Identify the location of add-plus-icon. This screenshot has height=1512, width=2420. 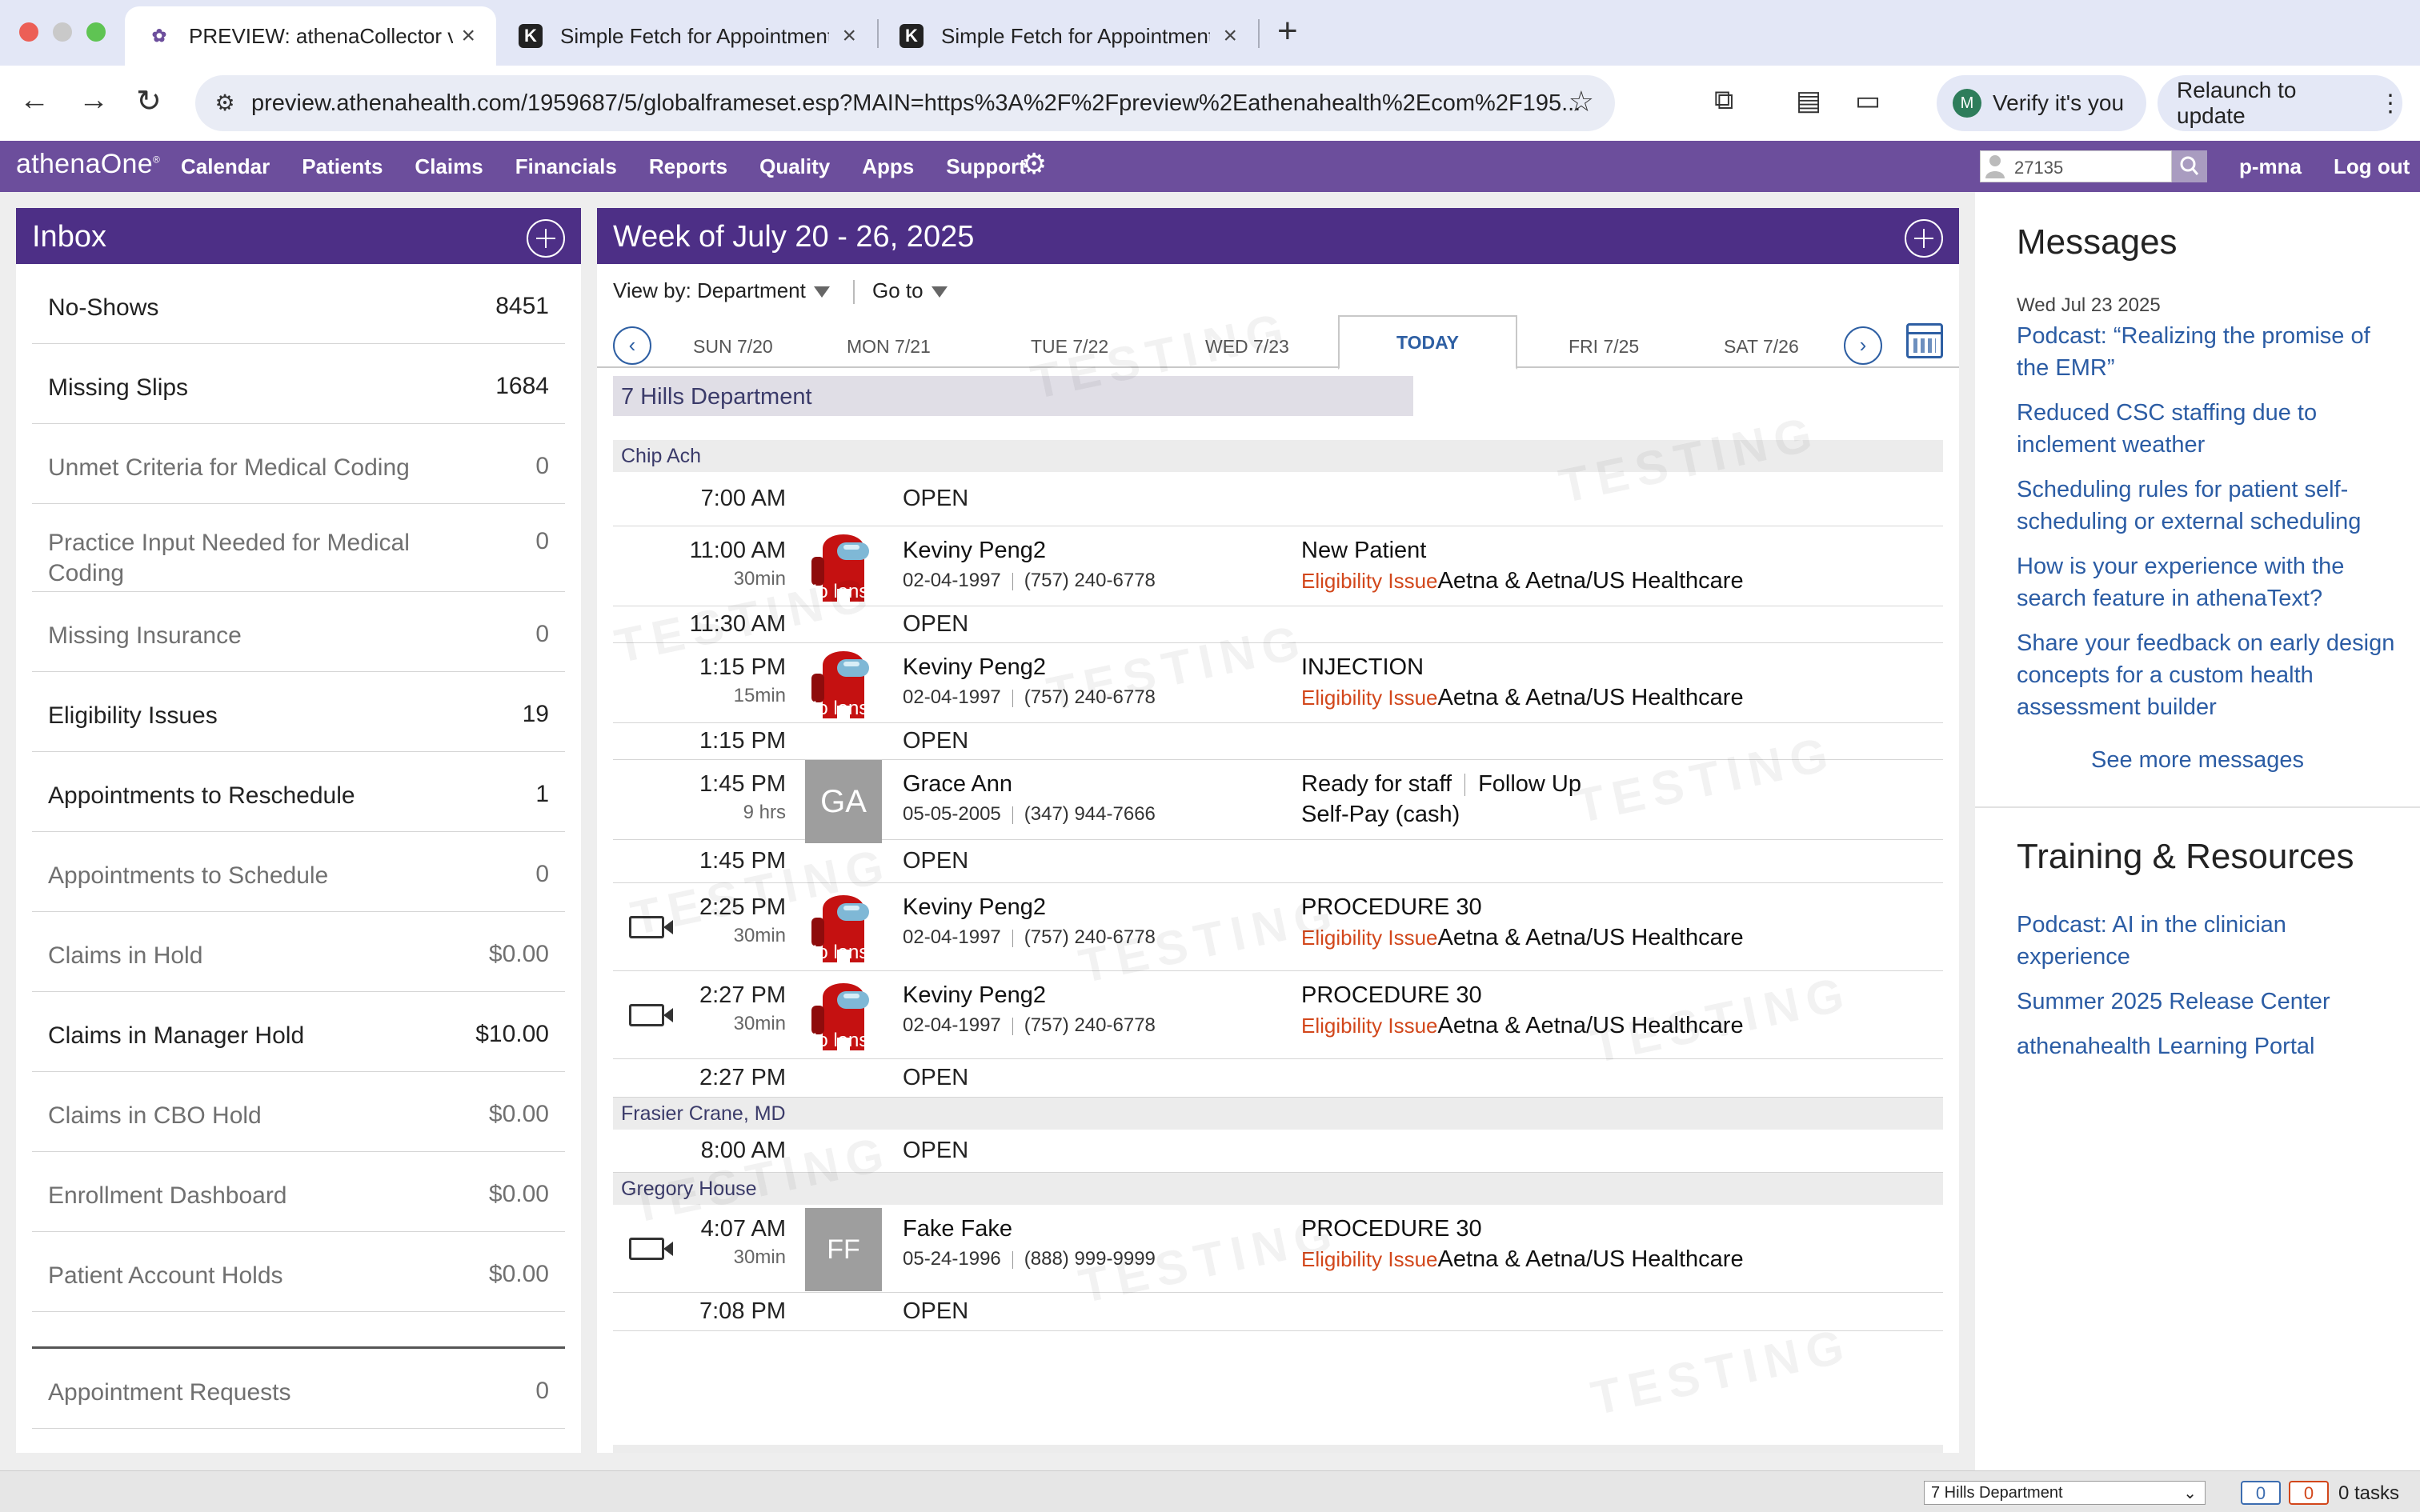
(546, 238).